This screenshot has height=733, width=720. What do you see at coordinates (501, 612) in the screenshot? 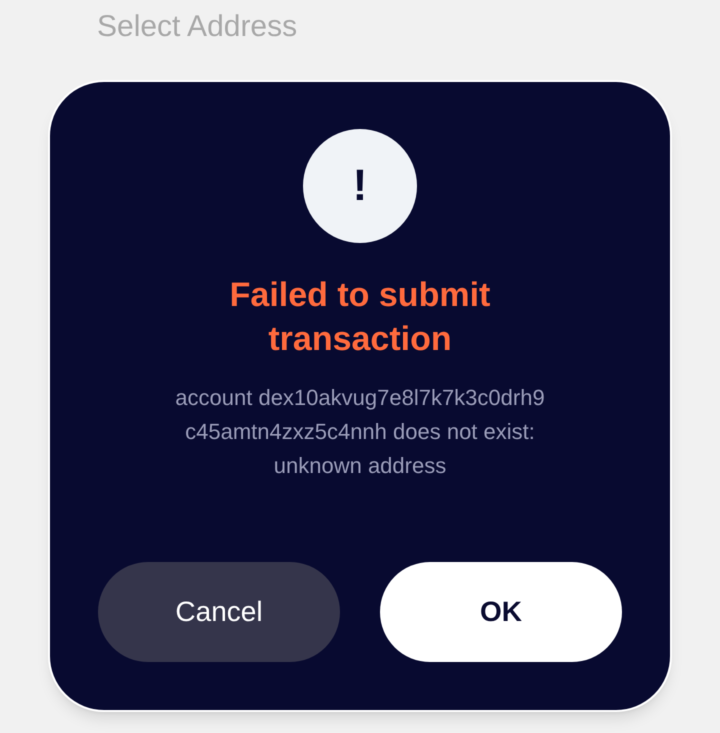
I see `ok-button: OK` at bounding box center [501, 612].